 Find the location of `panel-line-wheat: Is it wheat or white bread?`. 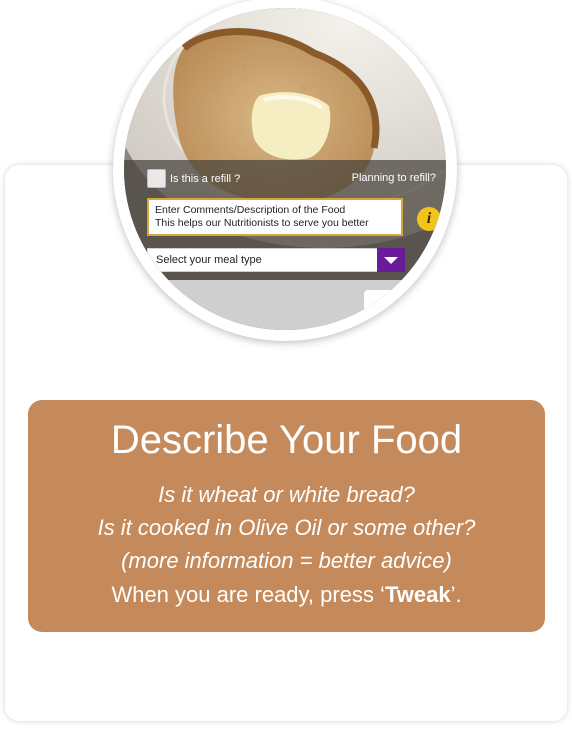

panel-line-wheat: Is it wheat or white bread? is located at coordinates (286, 494).